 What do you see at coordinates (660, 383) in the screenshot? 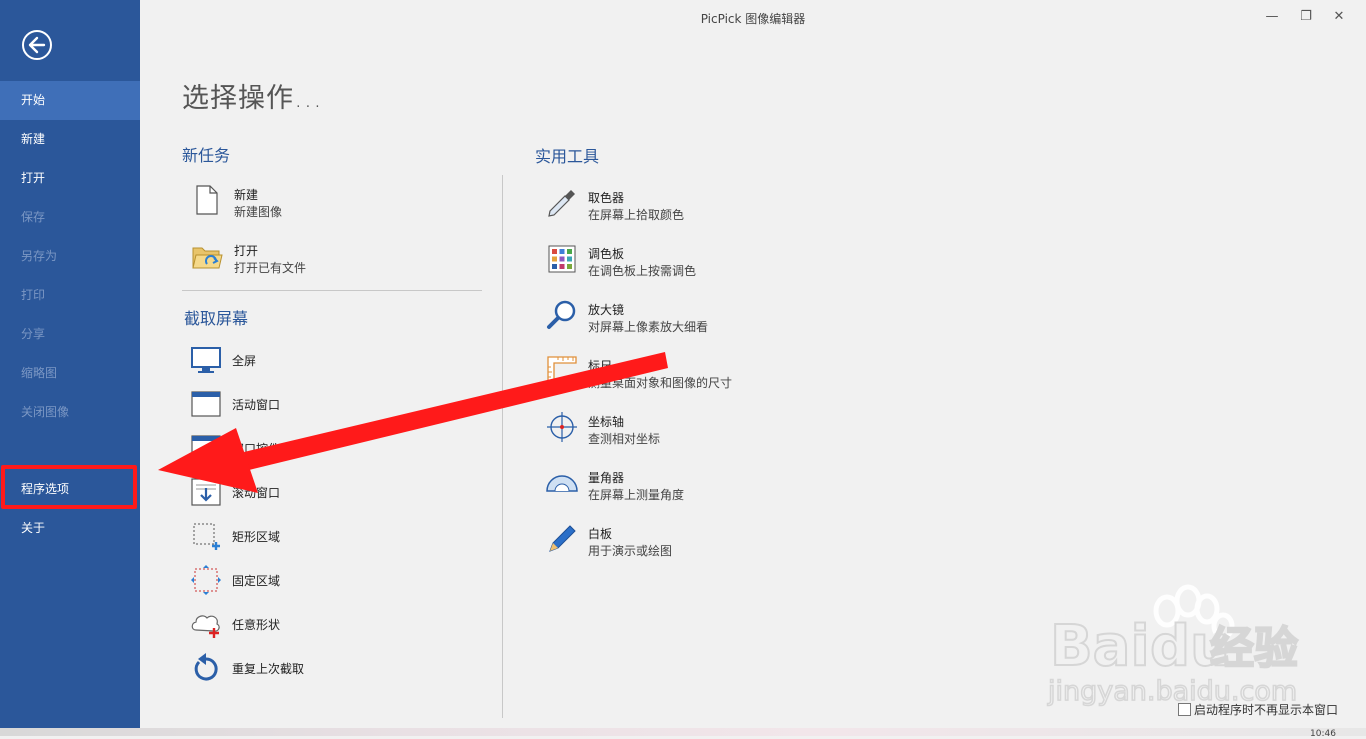
I see `tool-subtitle: 测量桌面对象和图像的尺寸` at bounding box center [660, 383].